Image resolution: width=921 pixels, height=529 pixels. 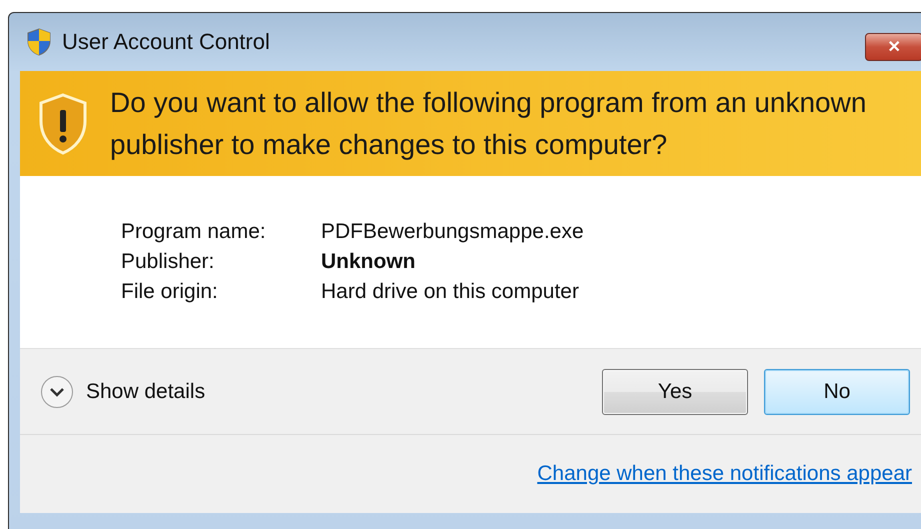 I want to click on show-details-toggle: Show details, so click(x=123, y=391).